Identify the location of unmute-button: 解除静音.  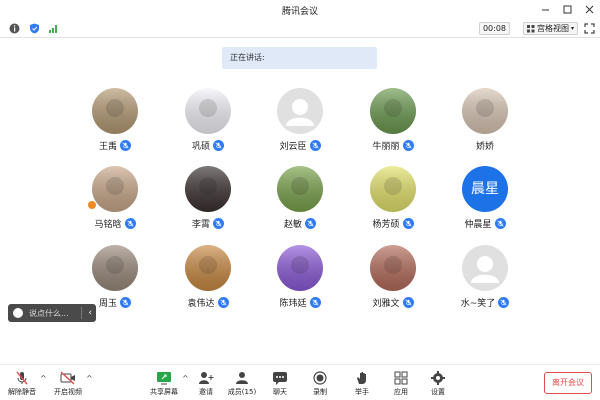
(22, 385).